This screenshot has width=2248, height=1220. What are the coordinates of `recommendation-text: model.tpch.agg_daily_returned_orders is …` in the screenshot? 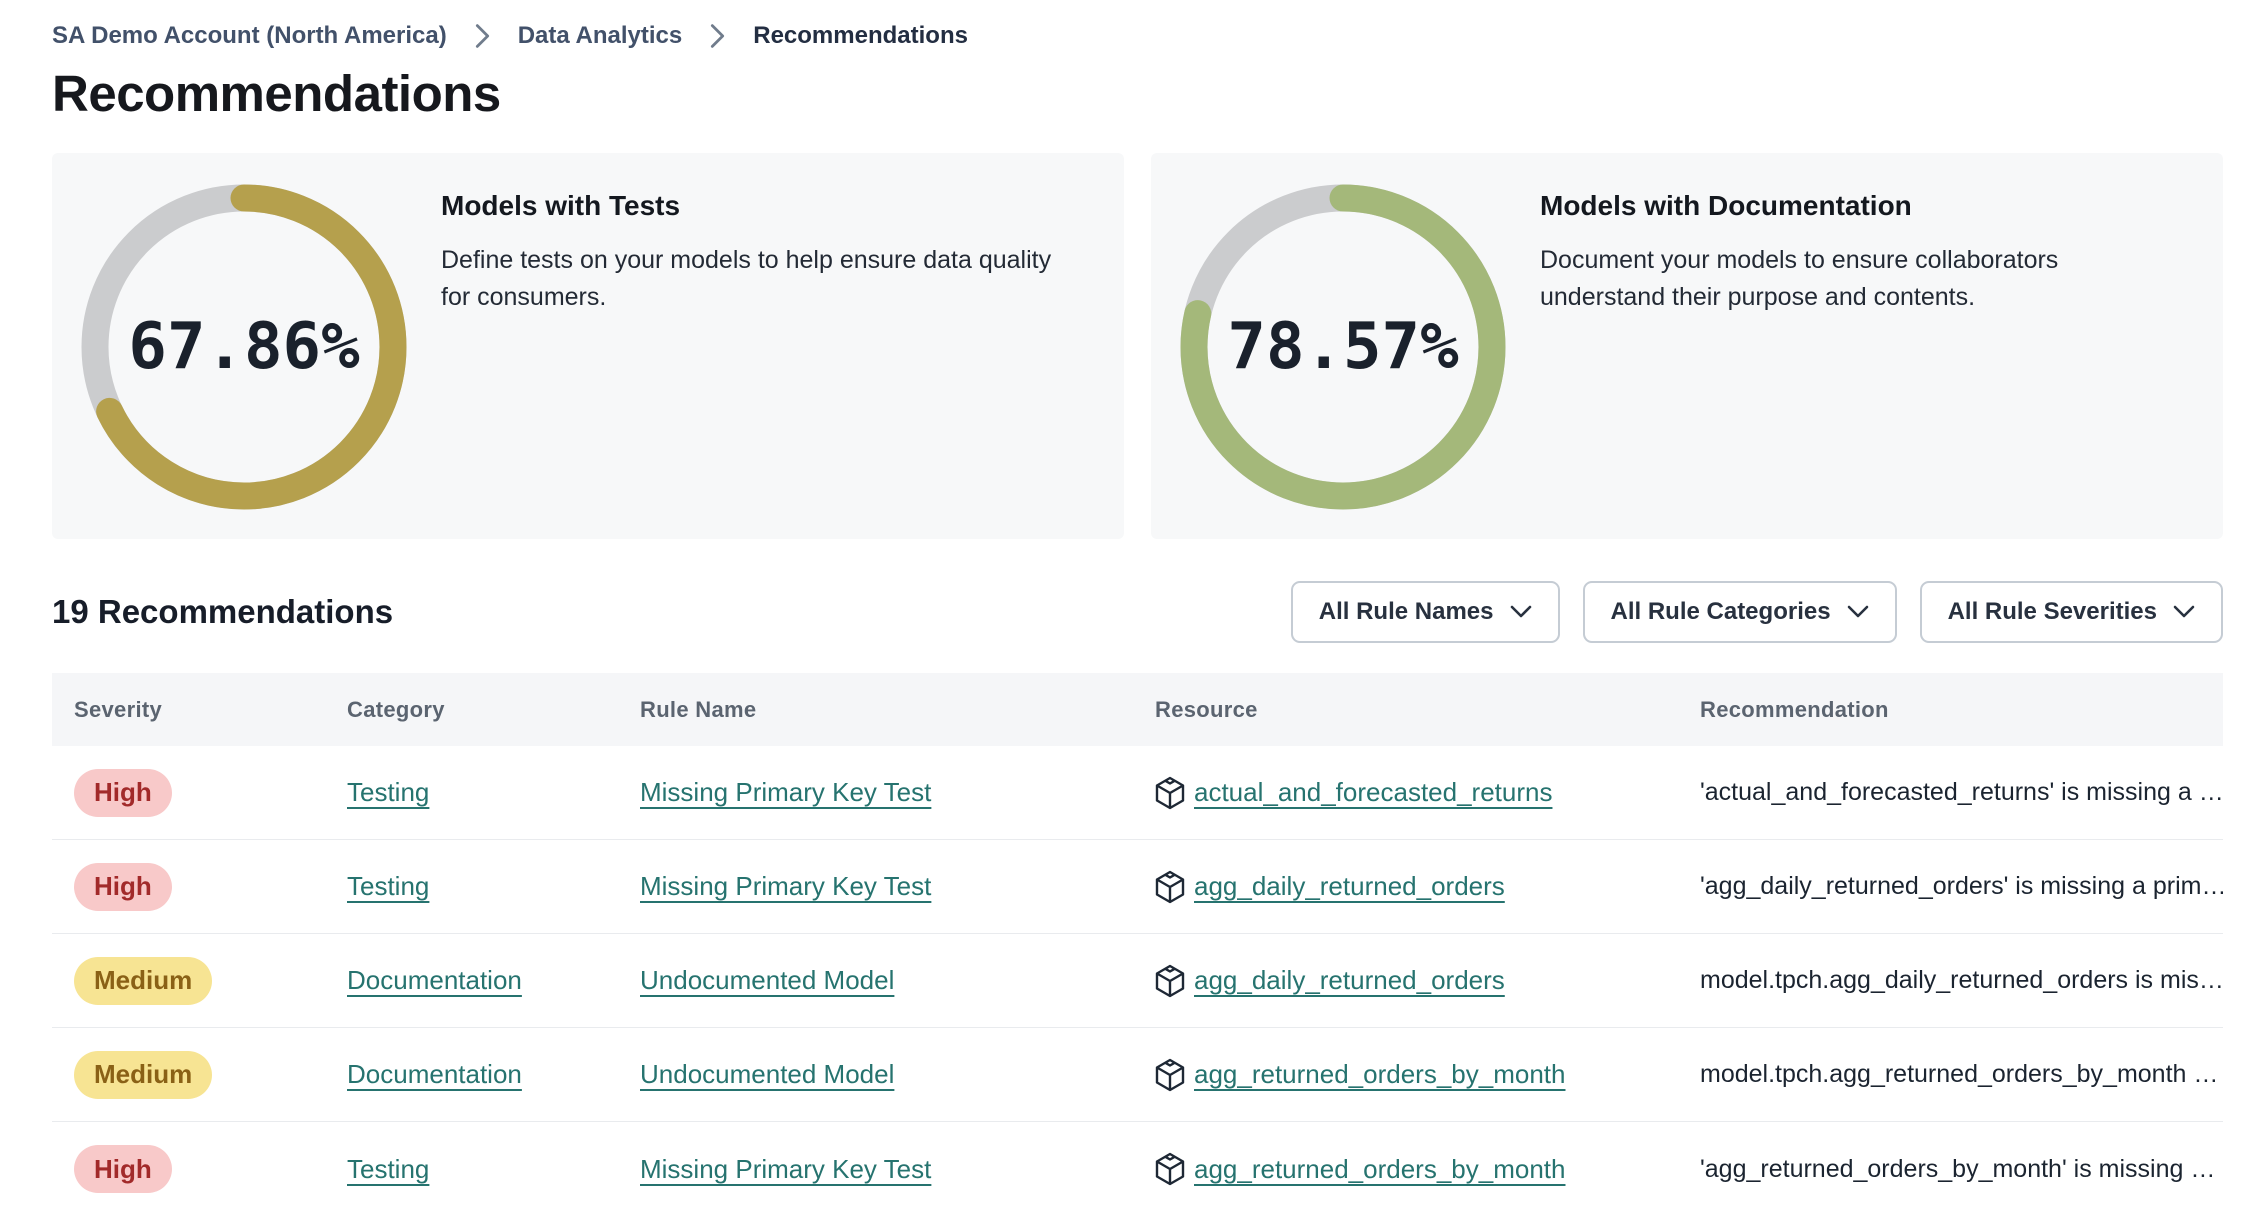 It's located at (1961, 980).